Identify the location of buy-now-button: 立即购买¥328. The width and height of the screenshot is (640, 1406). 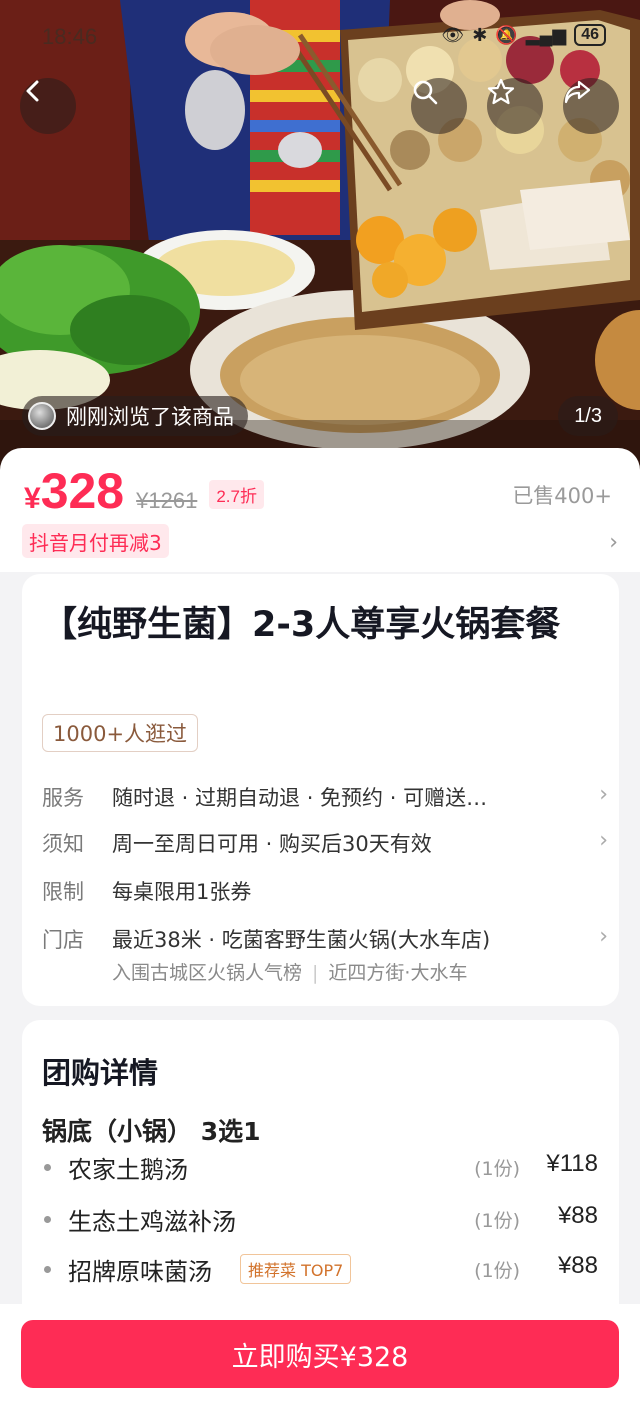
(320, 1354).